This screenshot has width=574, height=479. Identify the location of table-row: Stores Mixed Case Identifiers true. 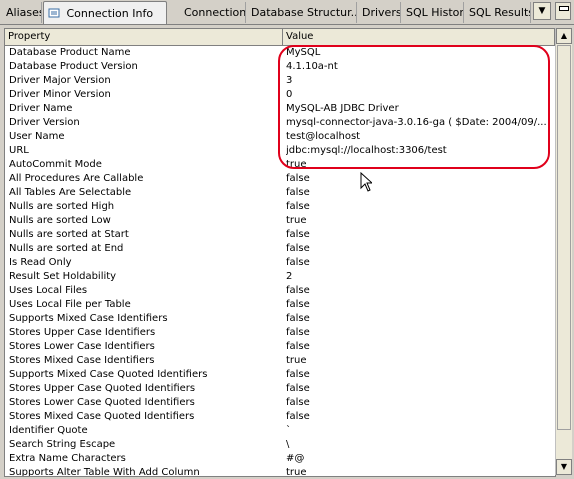
(280, 361).